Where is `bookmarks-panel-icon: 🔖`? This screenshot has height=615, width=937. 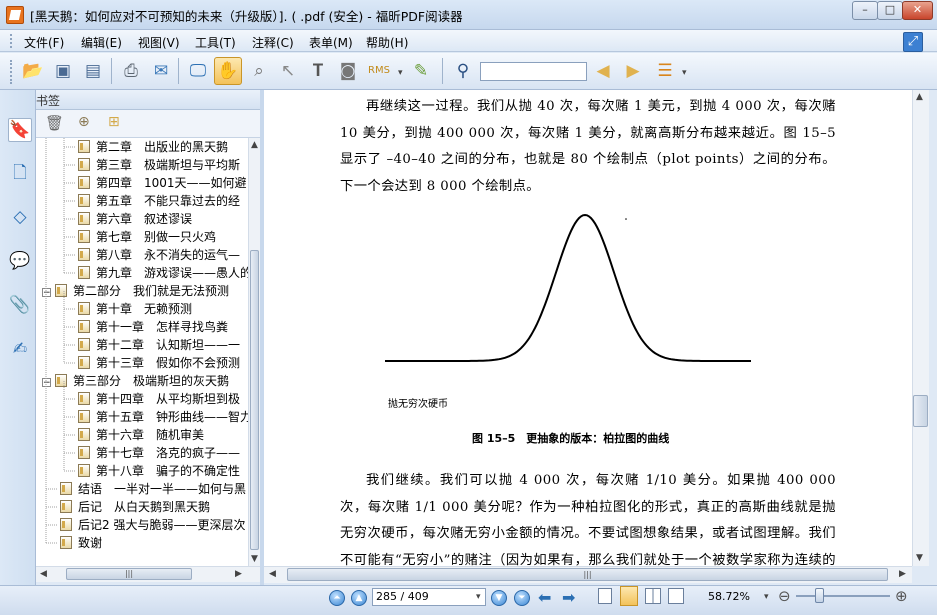 bookmarks-panel-icon: 🔖 is located at coordinates (20, 130).